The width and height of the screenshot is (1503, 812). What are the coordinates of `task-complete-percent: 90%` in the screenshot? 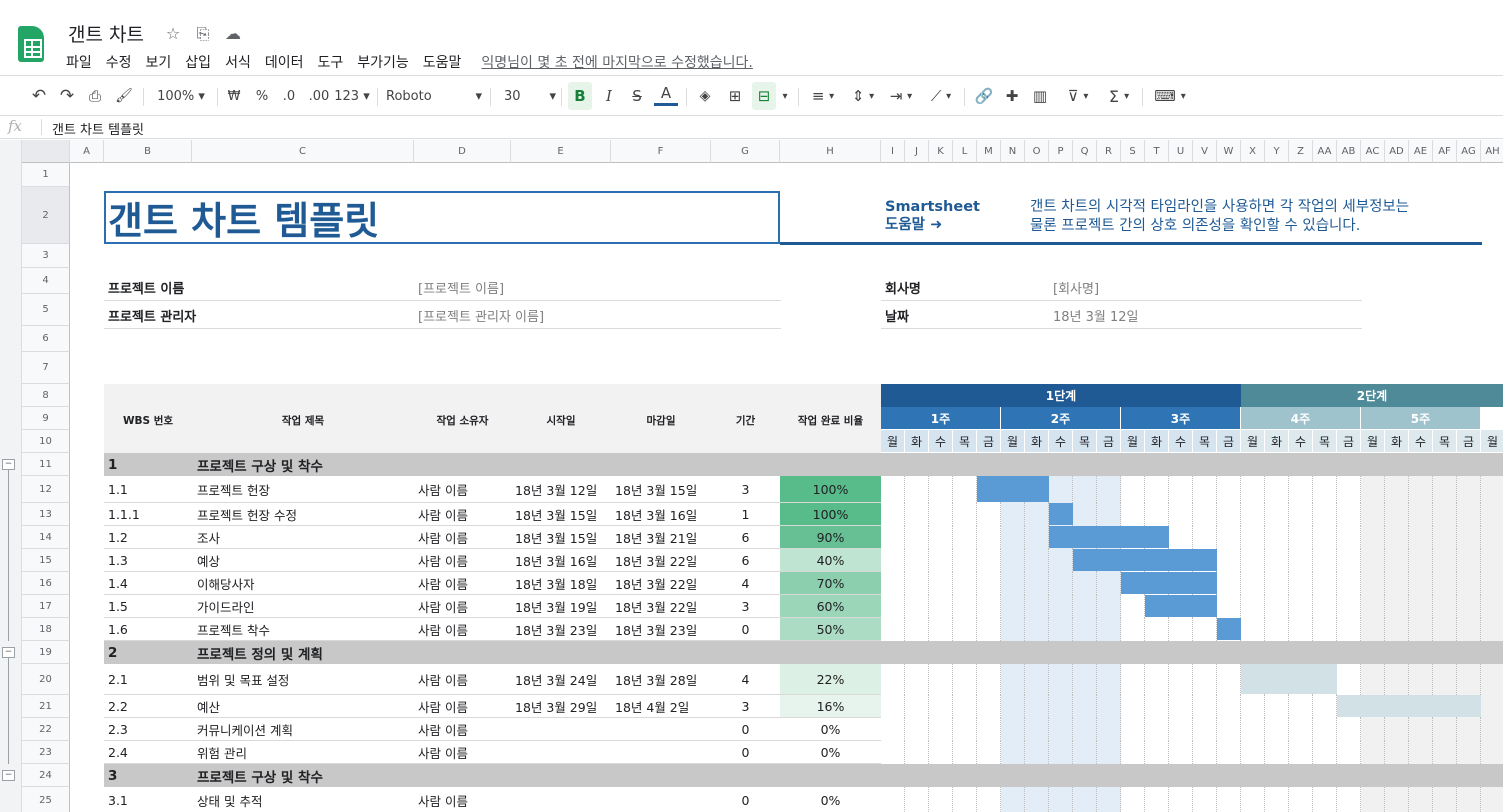 It's located at (830, 537).